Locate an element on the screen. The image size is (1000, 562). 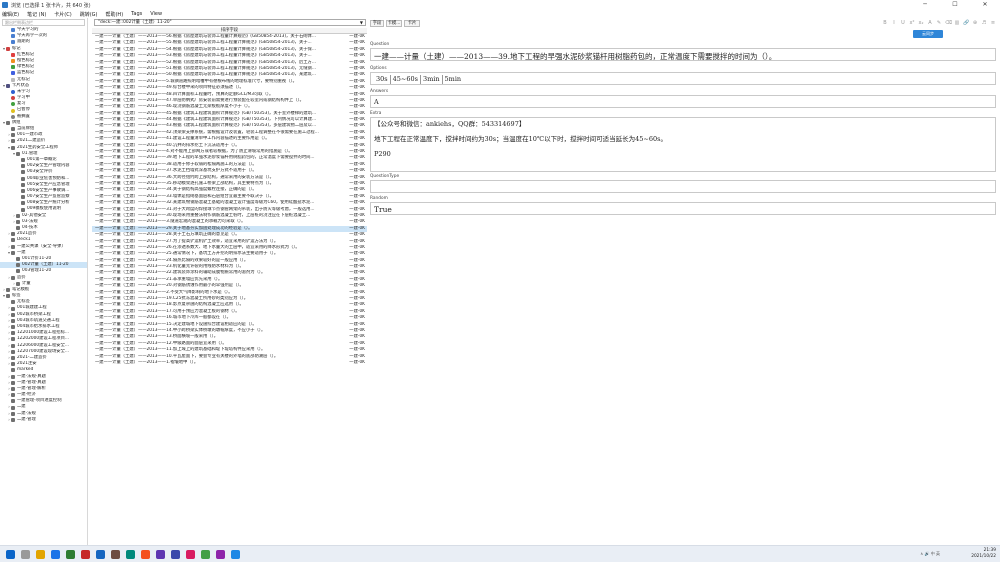
menu-view: View is located at coordinates (156, 14).